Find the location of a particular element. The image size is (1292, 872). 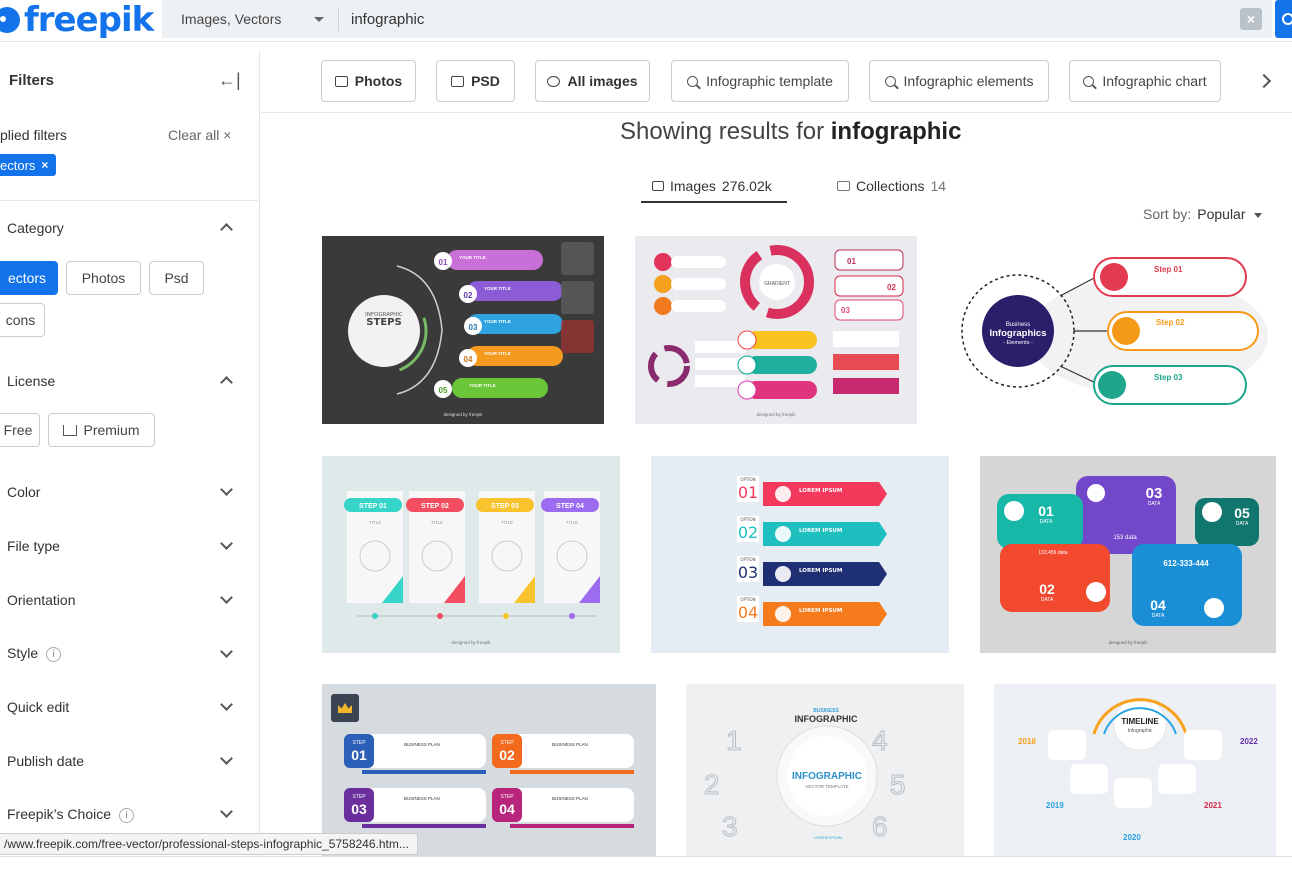

quick-filter-infographic-template: Infographic template is located at coordinates (760, 81).